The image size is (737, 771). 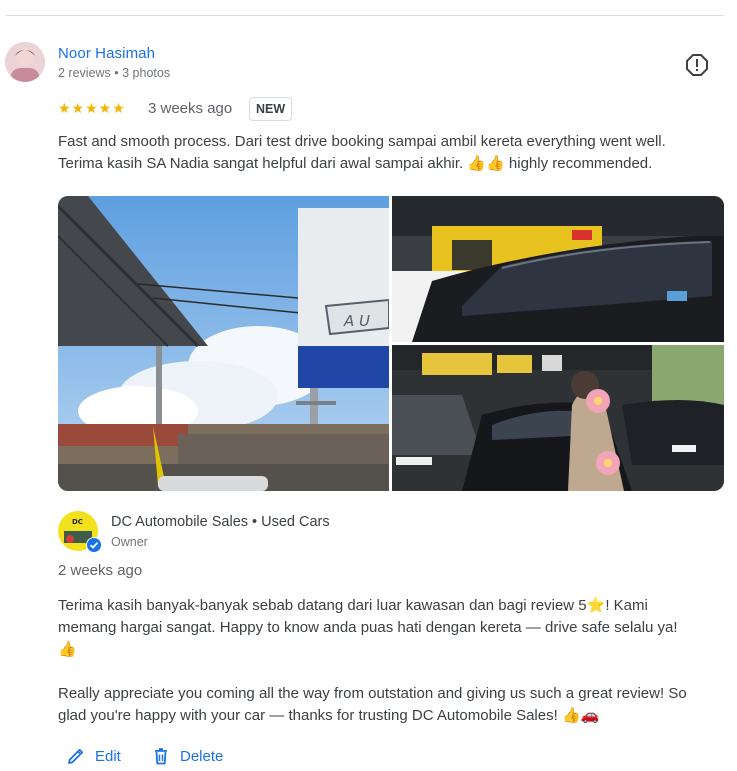 What do you see at coordinates (94, 756) in the screenshot?
I see `edit-button: Edit` at bounding box center [94, 756].